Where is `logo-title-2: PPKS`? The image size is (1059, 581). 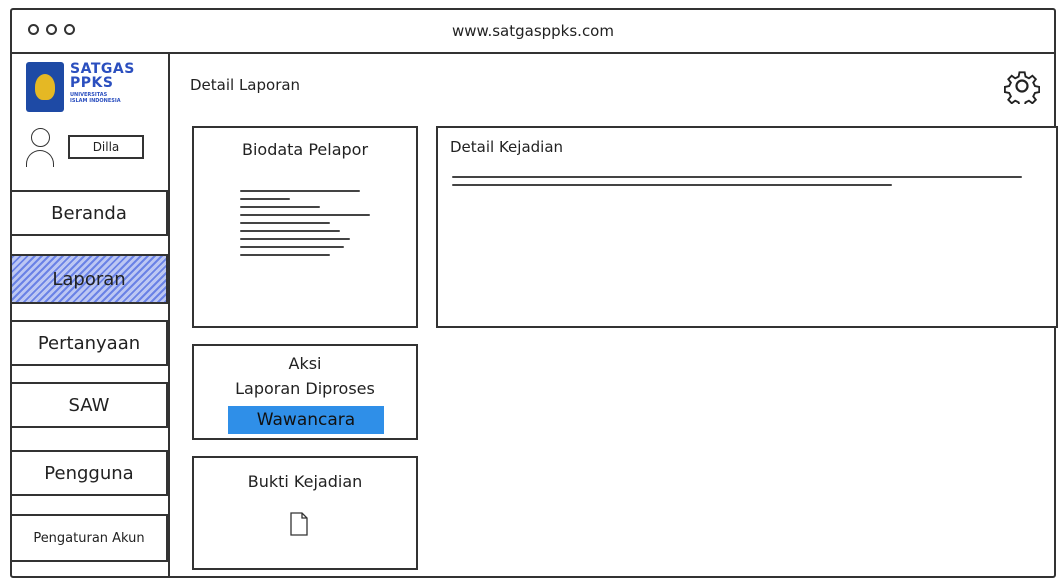
logo-title-2: PPKS is located at coordinates (92, 83).